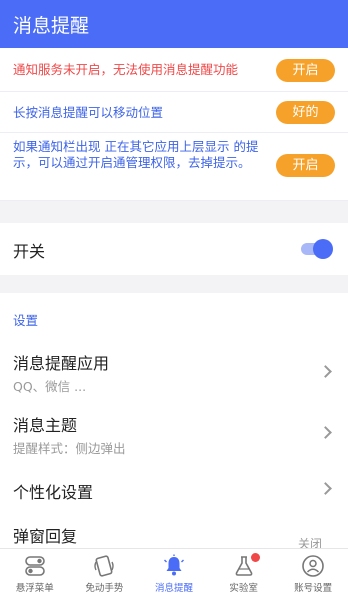 The height and width of the screenshot is (596, 348). I want to click on notice-service-disabled: 通知服务未开启，无法使用消息提醒功能 开启, so click(174, 70).